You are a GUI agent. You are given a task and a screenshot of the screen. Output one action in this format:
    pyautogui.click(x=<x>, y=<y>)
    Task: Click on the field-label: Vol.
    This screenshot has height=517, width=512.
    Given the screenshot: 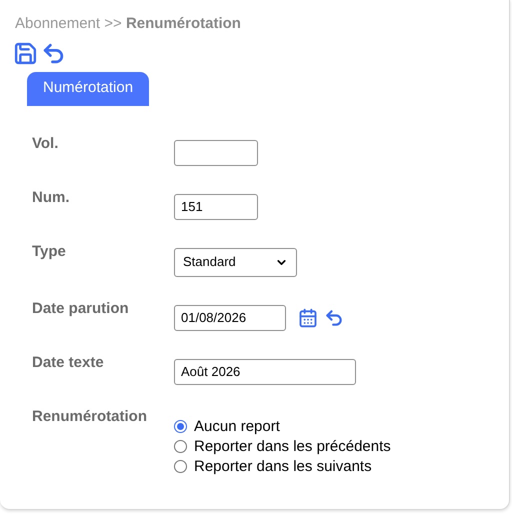 What is the action you would take?
    pyautogui.click(x=46, y=144)
    